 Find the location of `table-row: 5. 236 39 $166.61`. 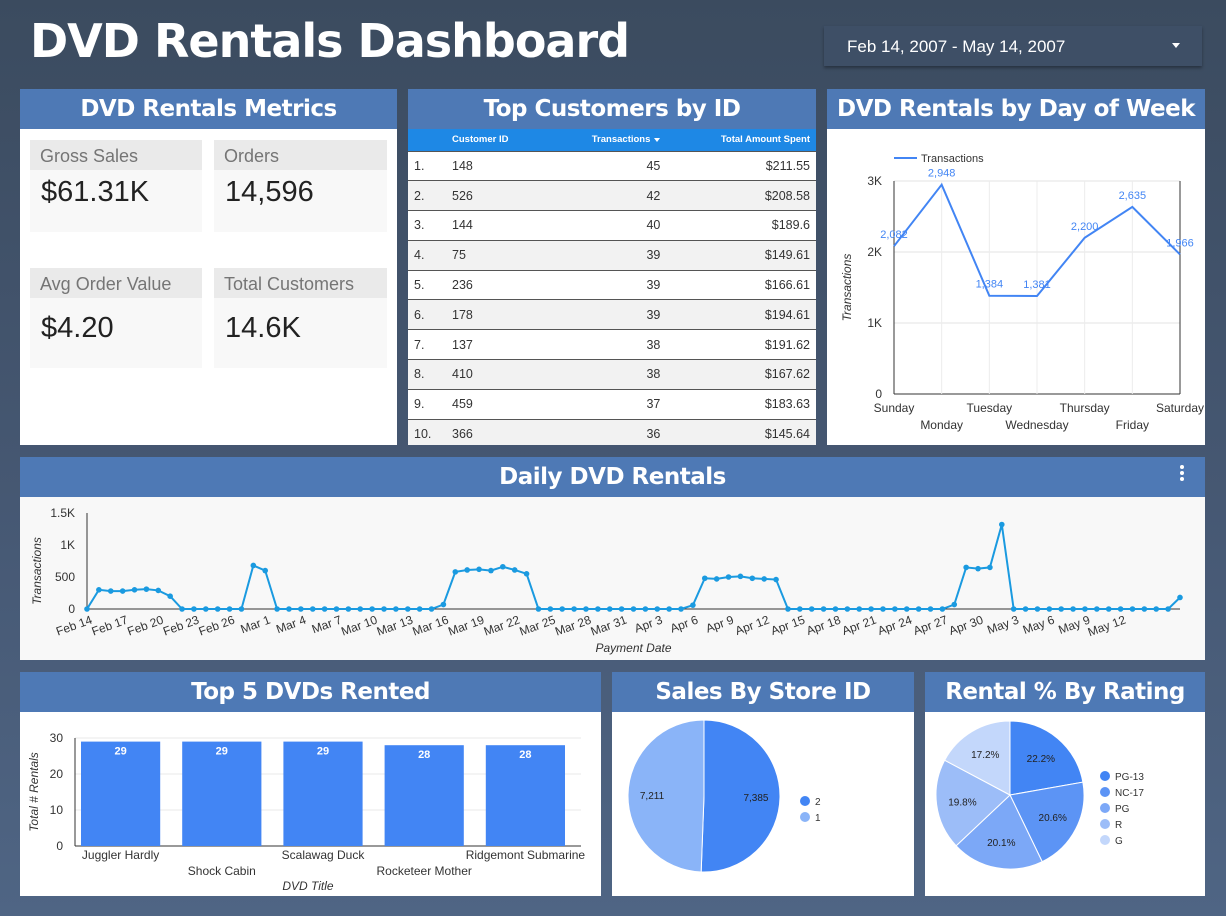

table-row: 5. 236 39 $166.61 is located at coordinates (612, 284).